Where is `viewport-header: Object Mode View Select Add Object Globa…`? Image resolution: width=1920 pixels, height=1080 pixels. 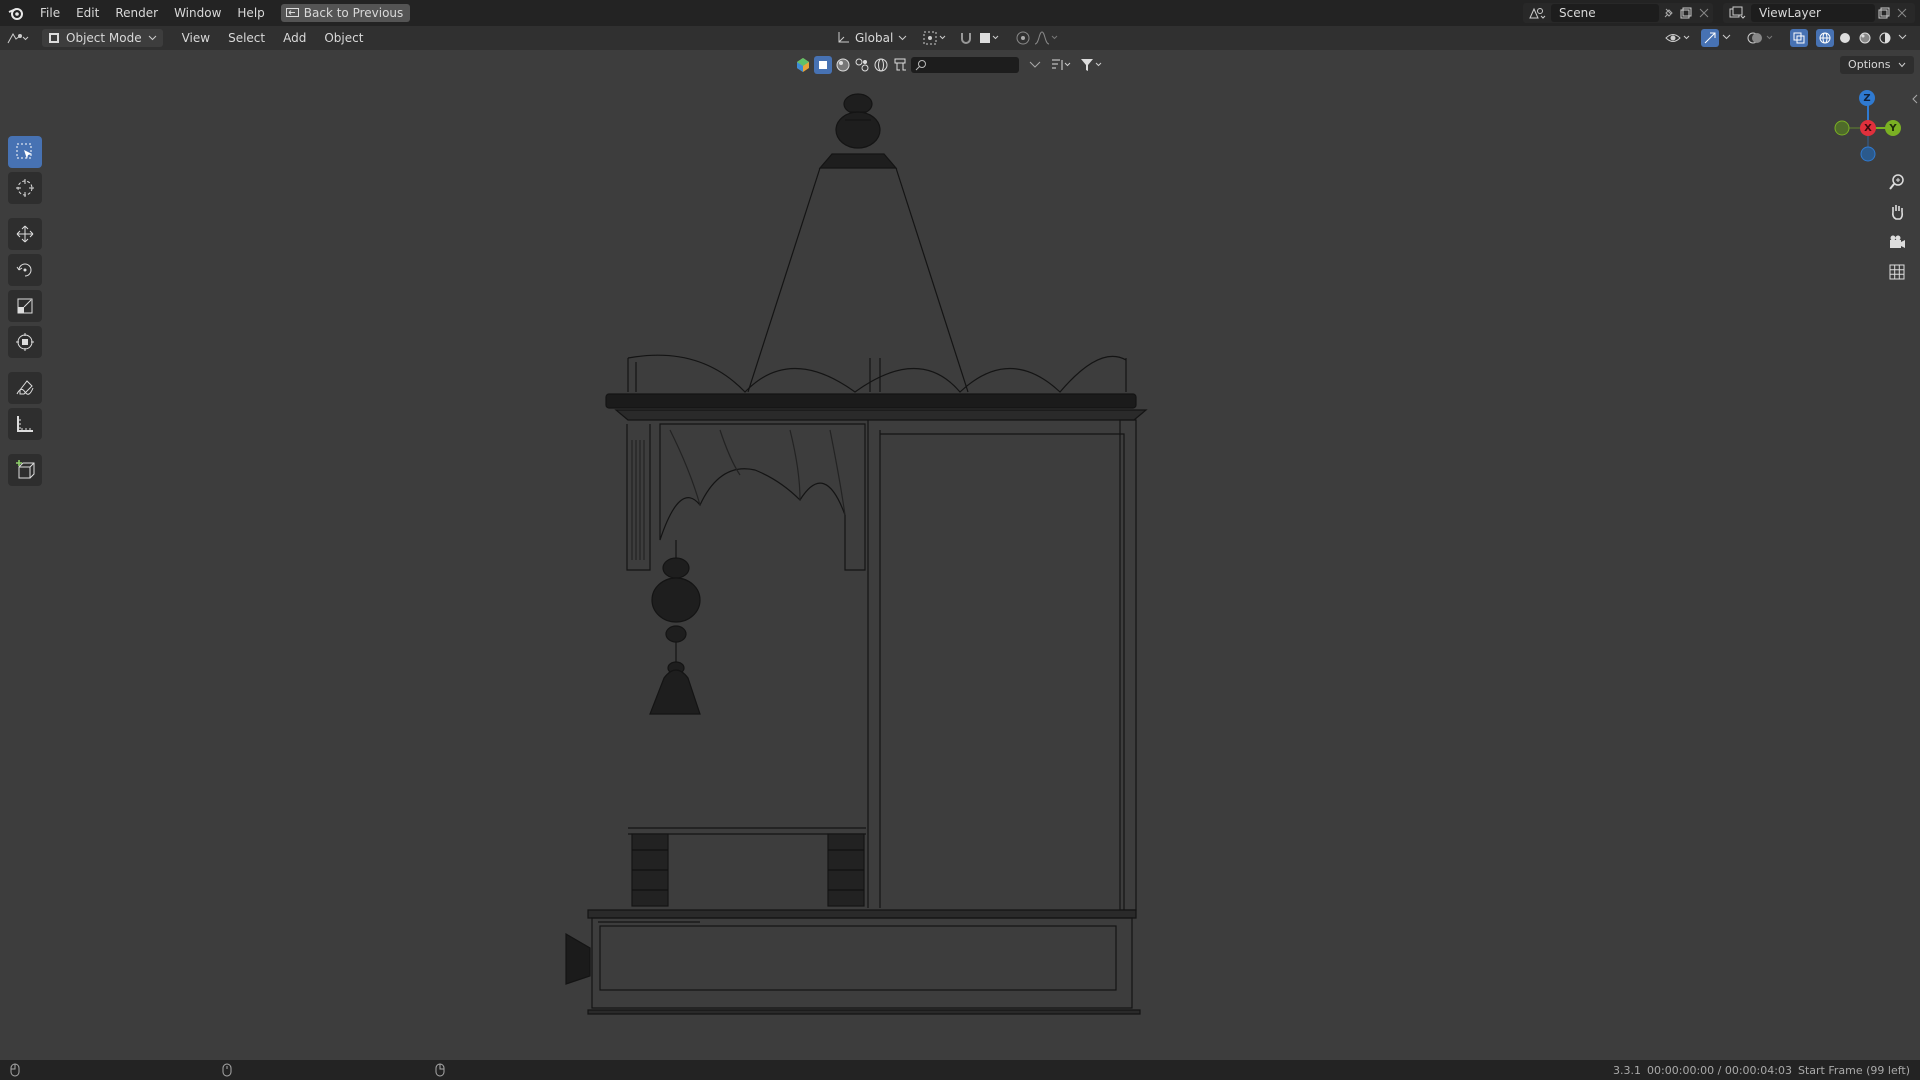 viewport-header: Object Mode View Select Add Object Globa… is located at coordinates (960, 38).